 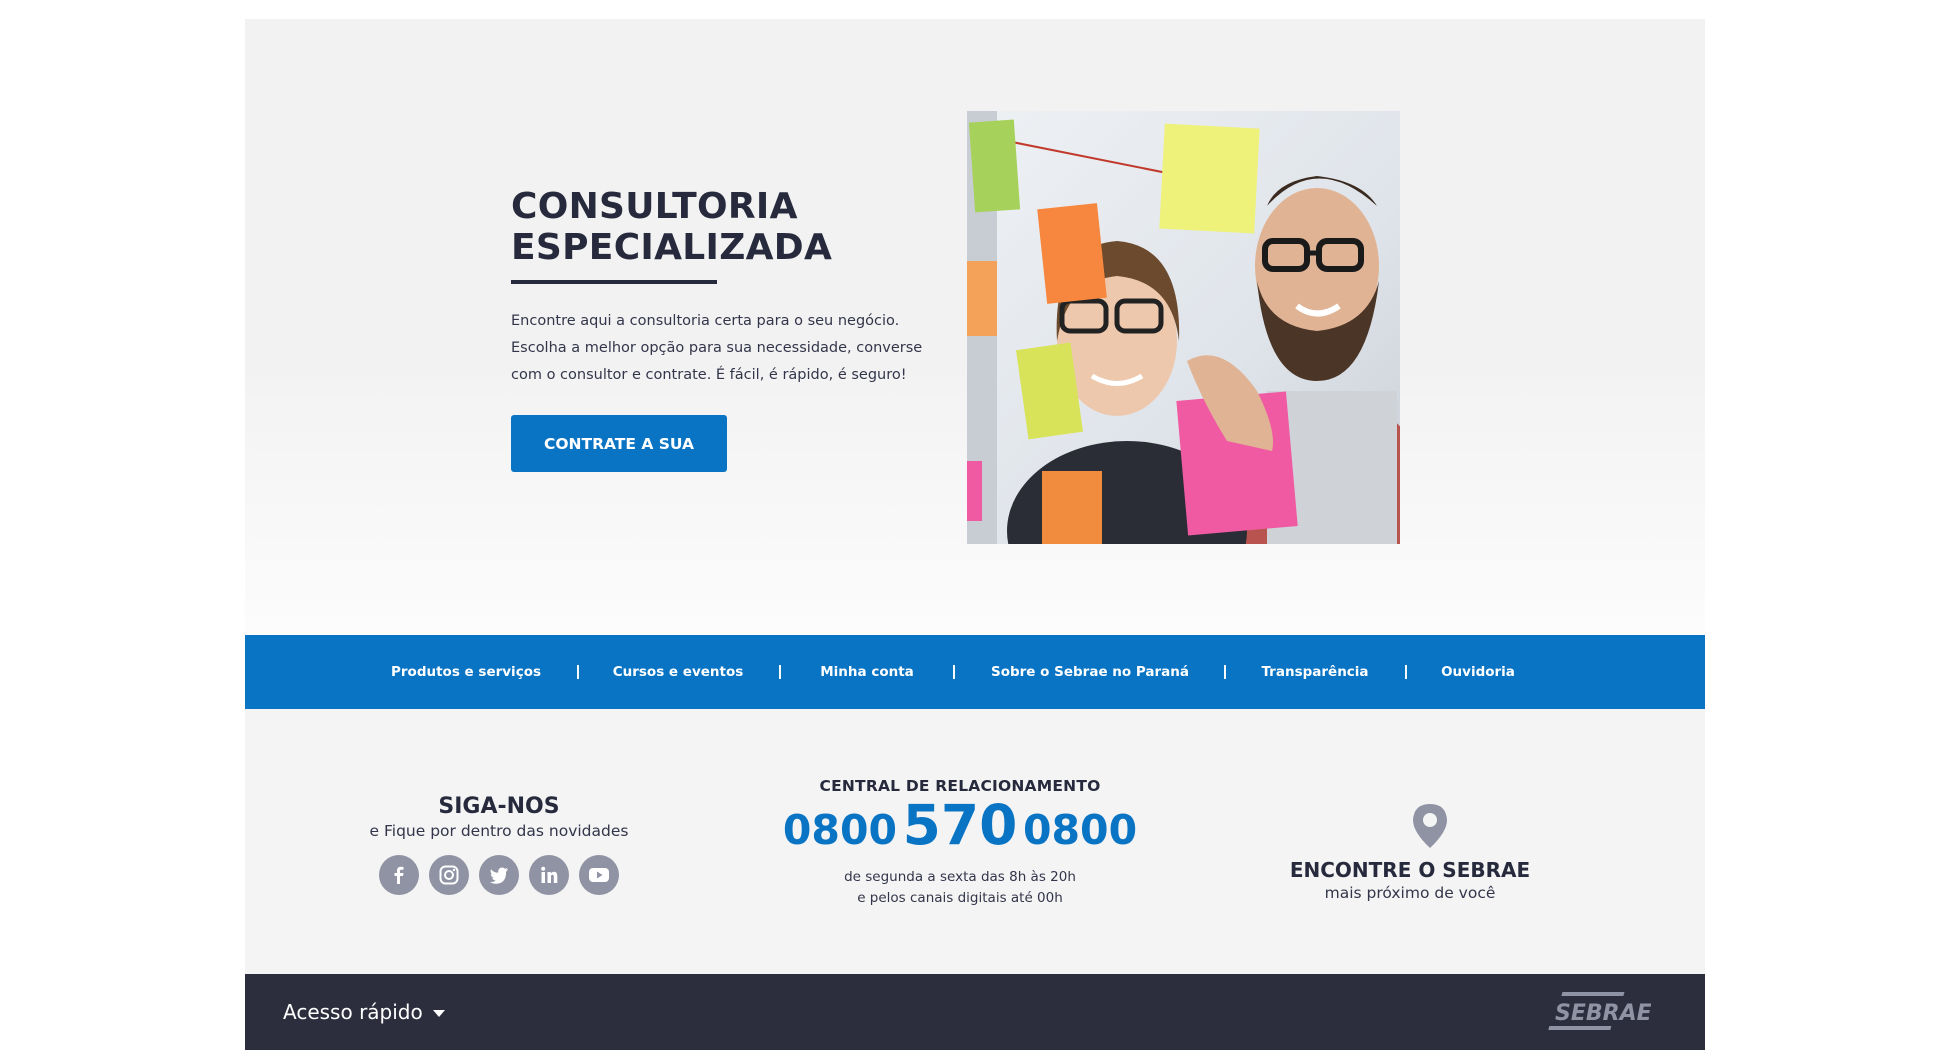 I want to click on quick-access-label: Acesso rápido, so click(x=353, y=1012).